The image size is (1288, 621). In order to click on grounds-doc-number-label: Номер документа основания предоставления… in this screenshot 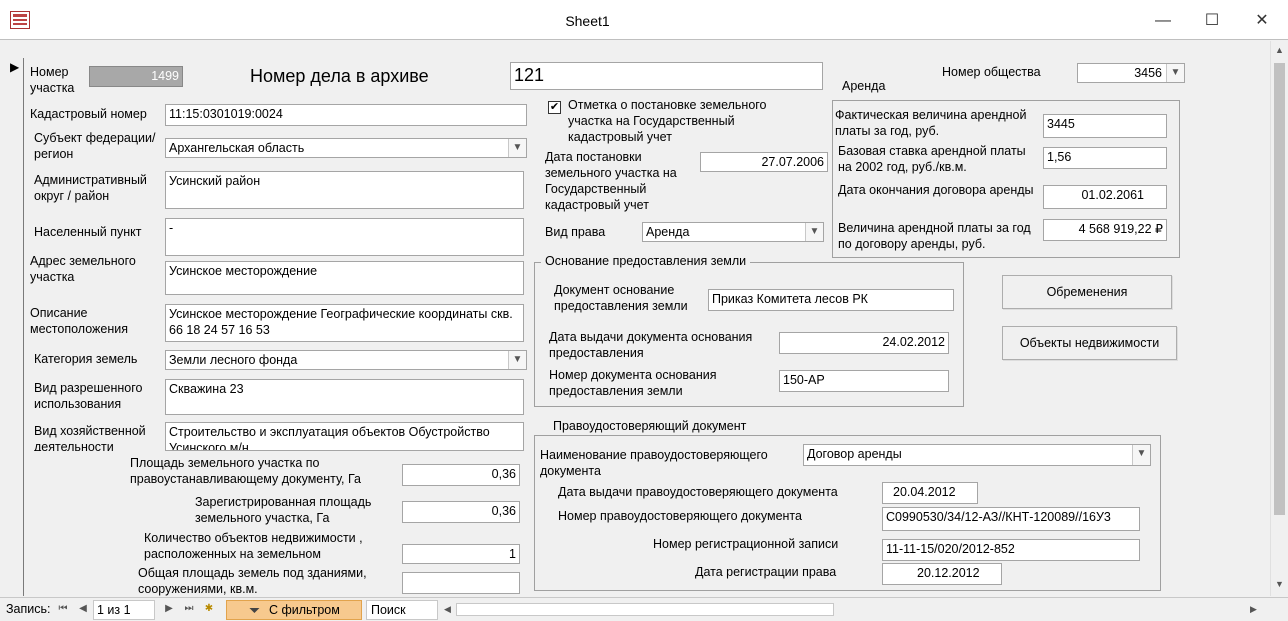, I will do `click(633, 383)`.